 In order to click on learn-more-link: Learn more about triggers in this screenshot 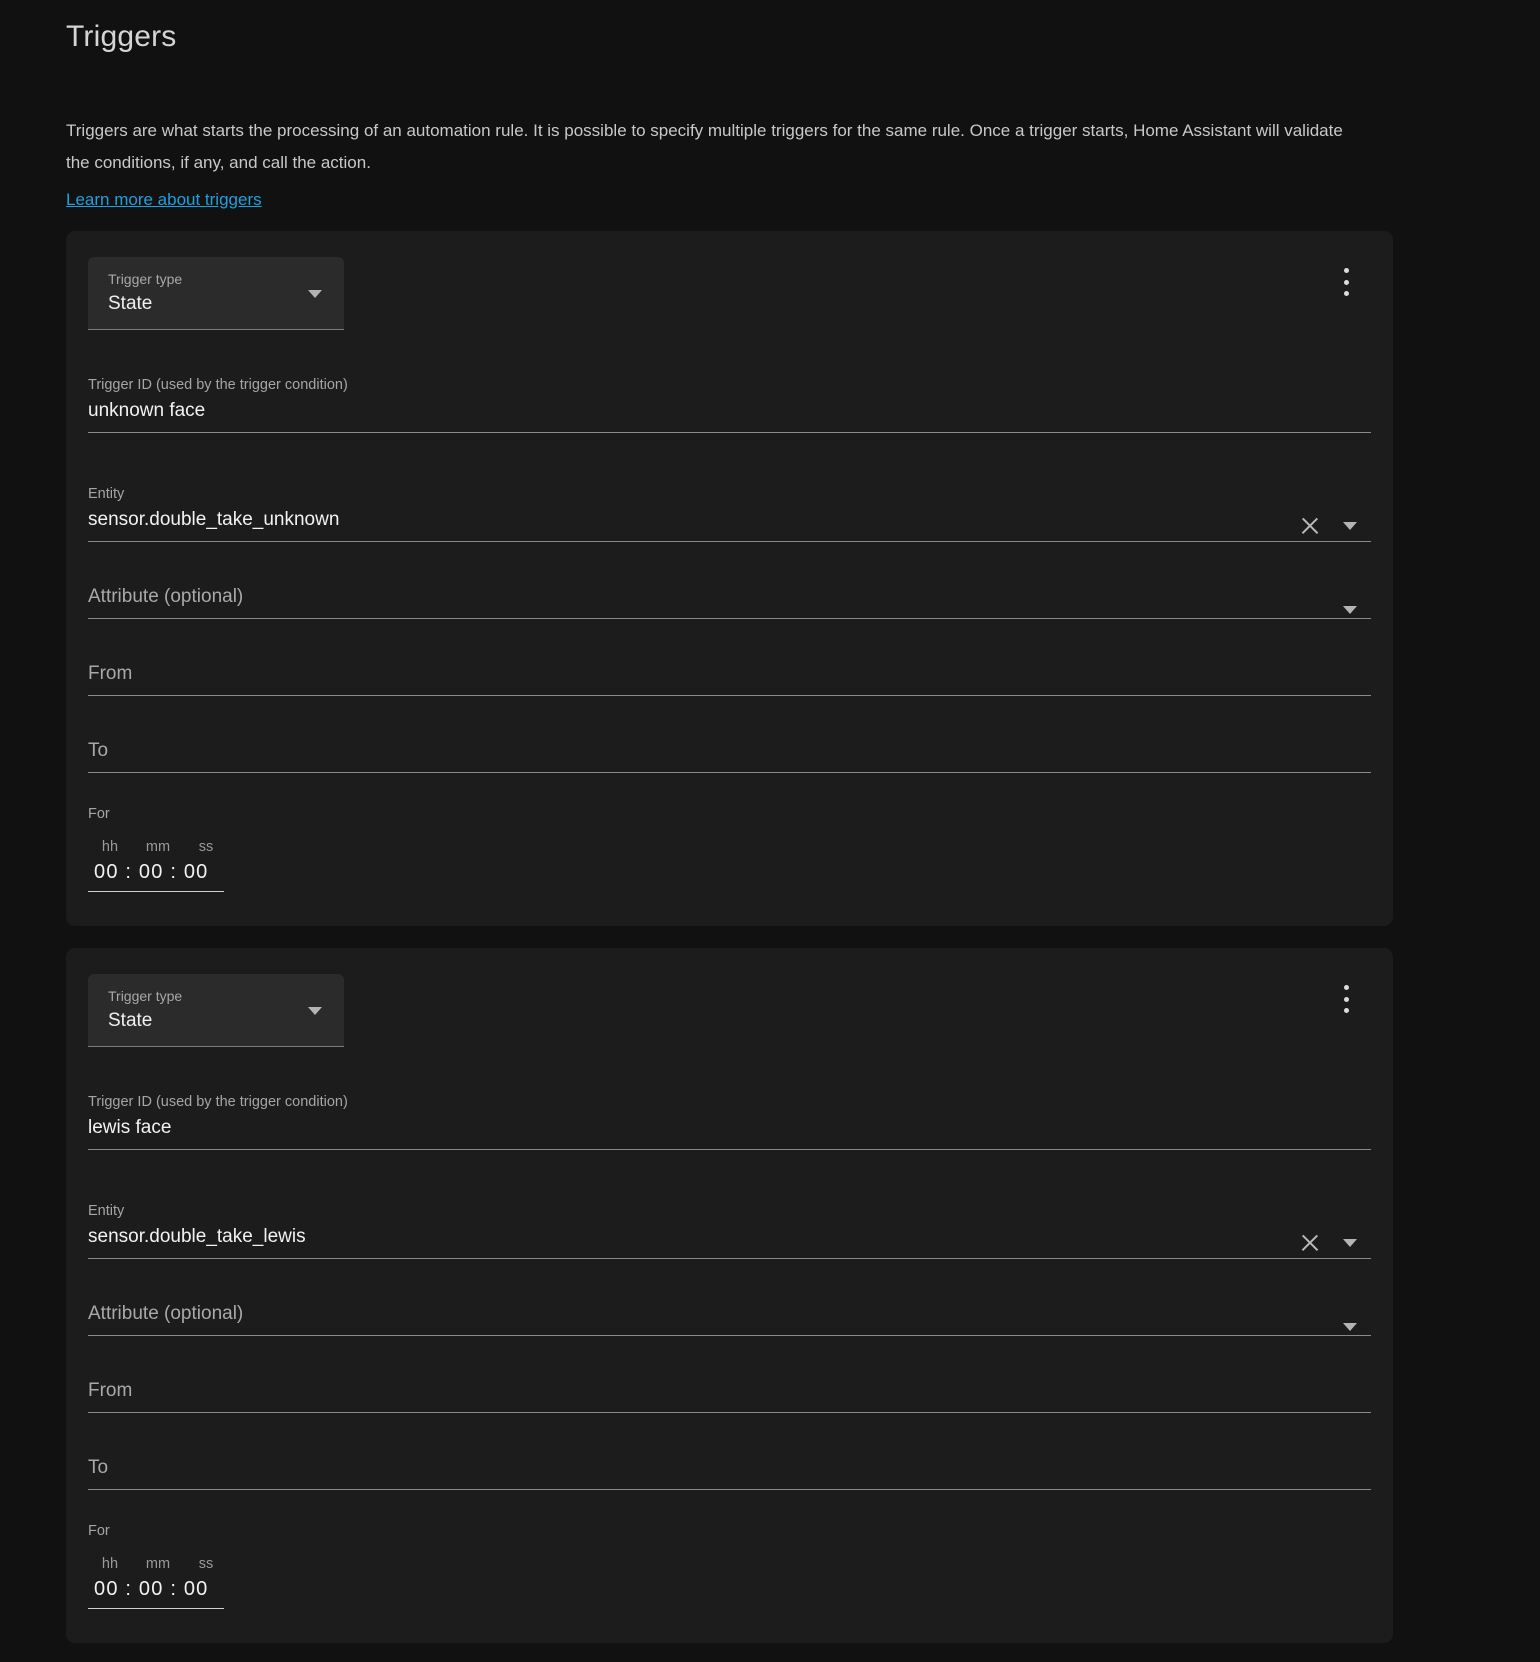, I will do `click(164, 200)`.